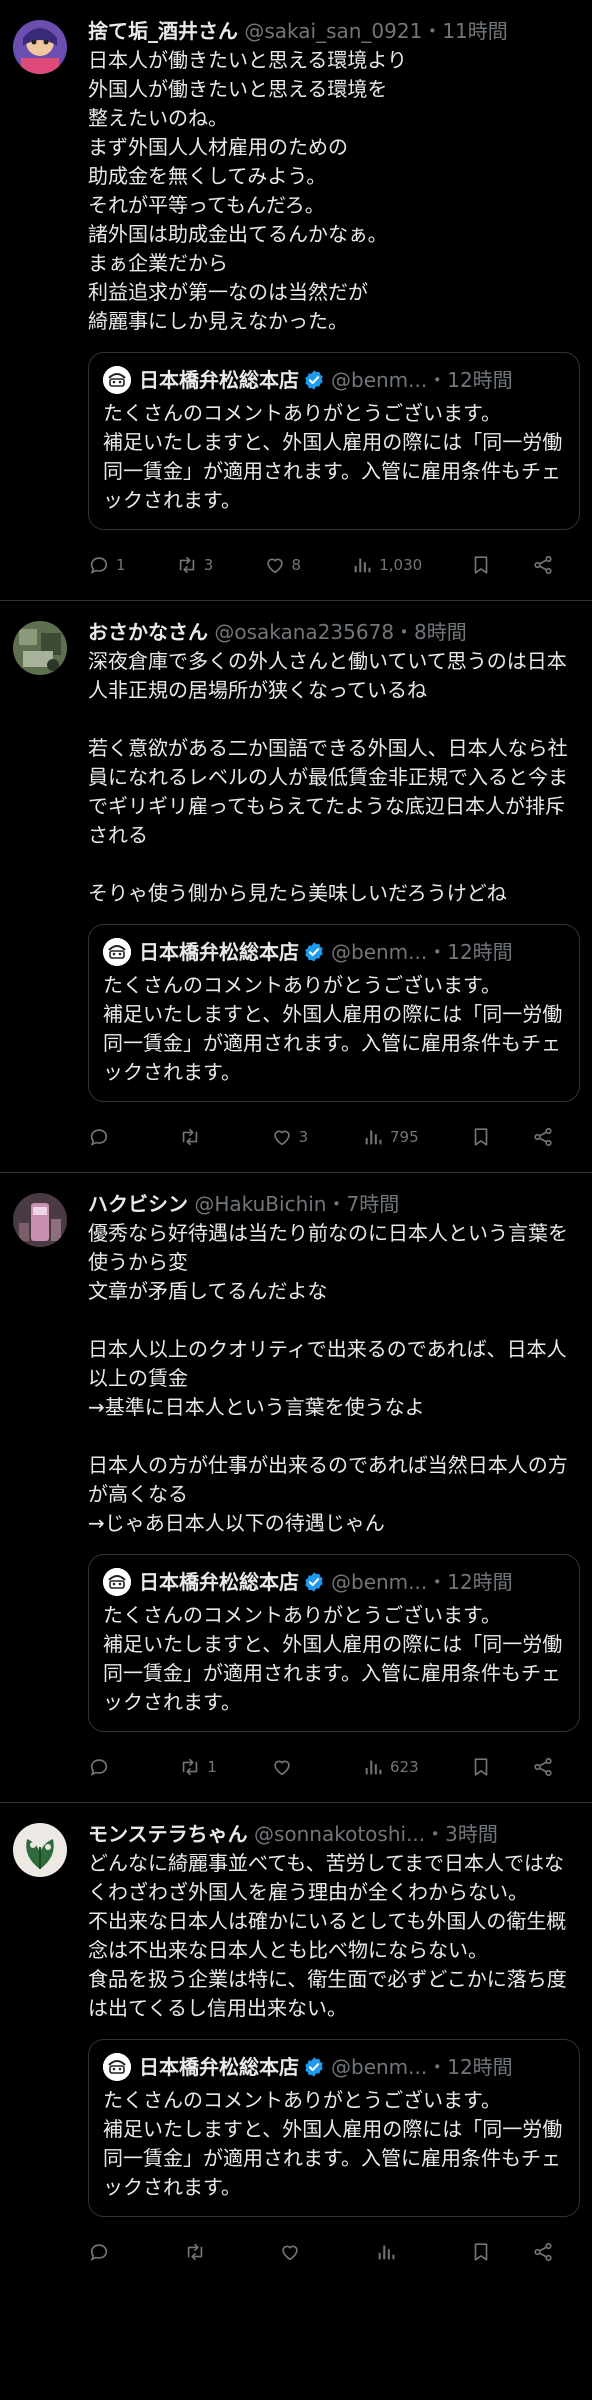 The image size is (592, 2400). What do you see at coordinates (390, 1137) in the screenshot?
I see `views-button: 795` at bounding box center [390, 1137].